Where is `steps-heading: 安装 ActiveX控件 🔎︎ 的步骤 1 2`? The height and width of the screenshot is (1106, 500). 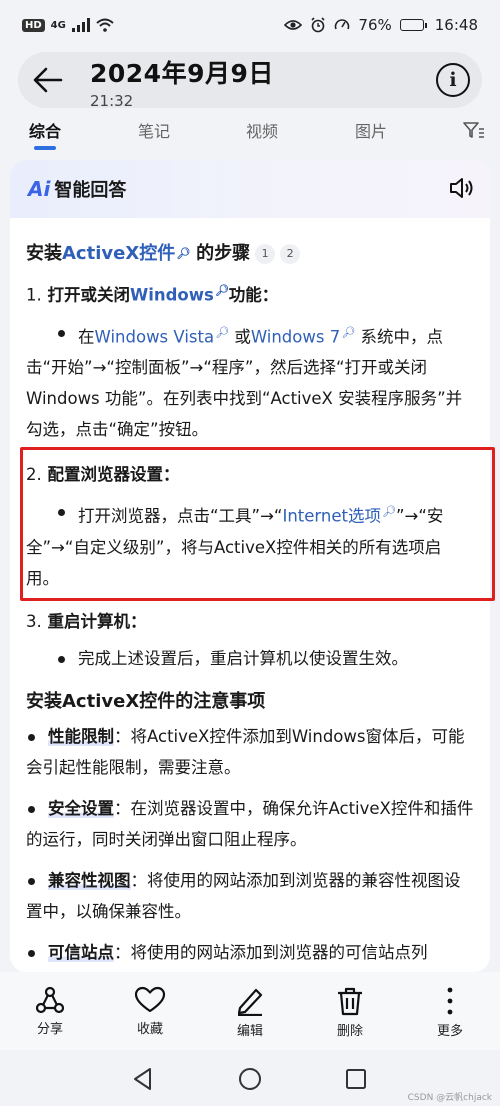 steps-heading: 安装 ActiveX控件 🔎︎ 的步骤 1 2 is located at coordinates (250, 253).